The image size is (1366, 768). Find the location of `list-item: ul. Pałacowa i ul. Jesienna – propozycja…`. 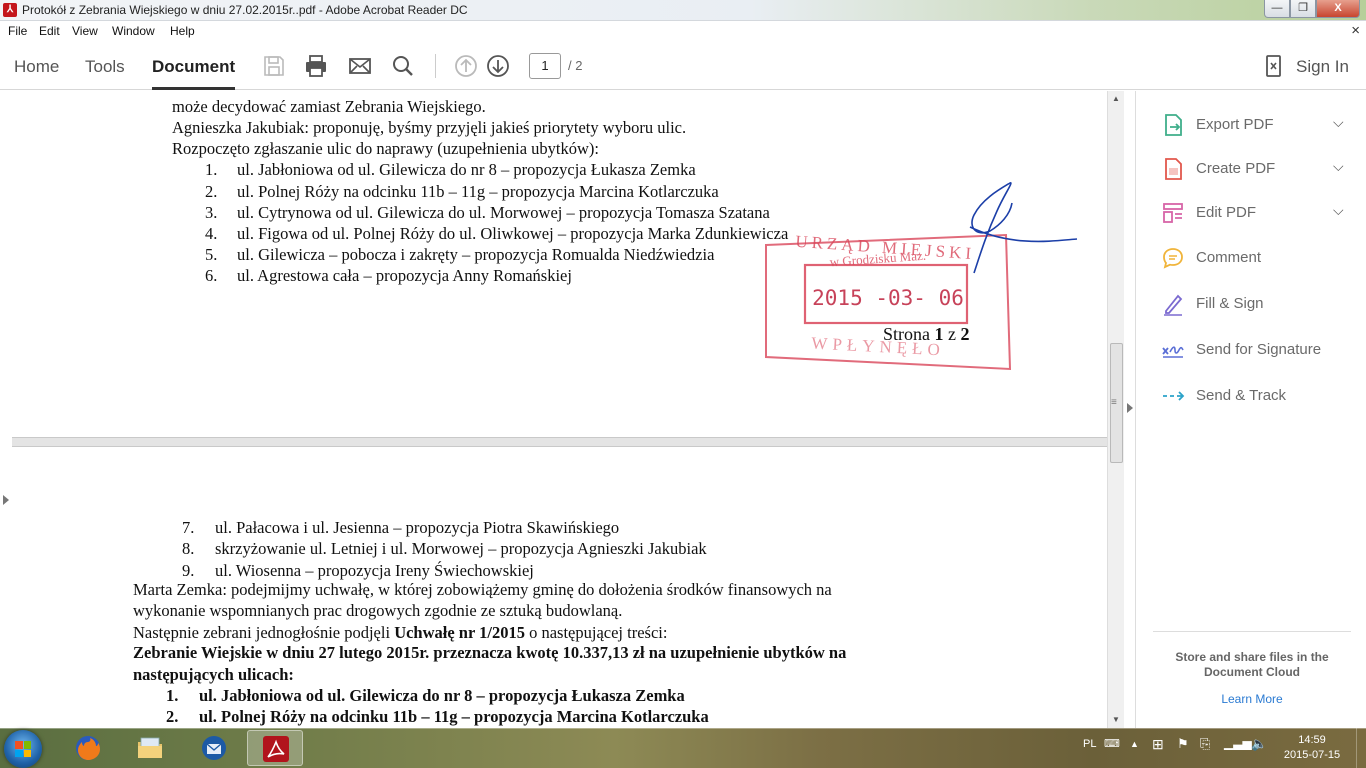

list-item: ul. Pałacowa i ul. Jesienna – propozycja… is located at coordinates (417, 527).